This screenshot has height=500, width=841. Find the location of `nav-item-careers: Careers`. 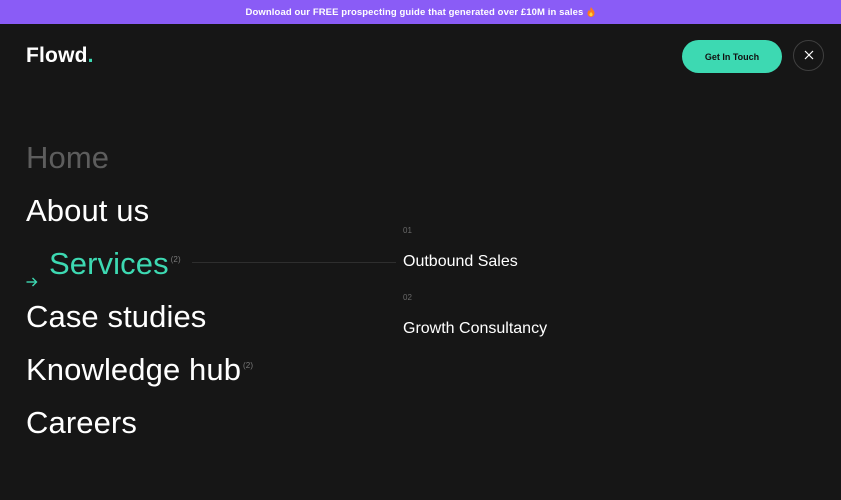

nav-item-careers: Careers is located at coordinates (139, 422).